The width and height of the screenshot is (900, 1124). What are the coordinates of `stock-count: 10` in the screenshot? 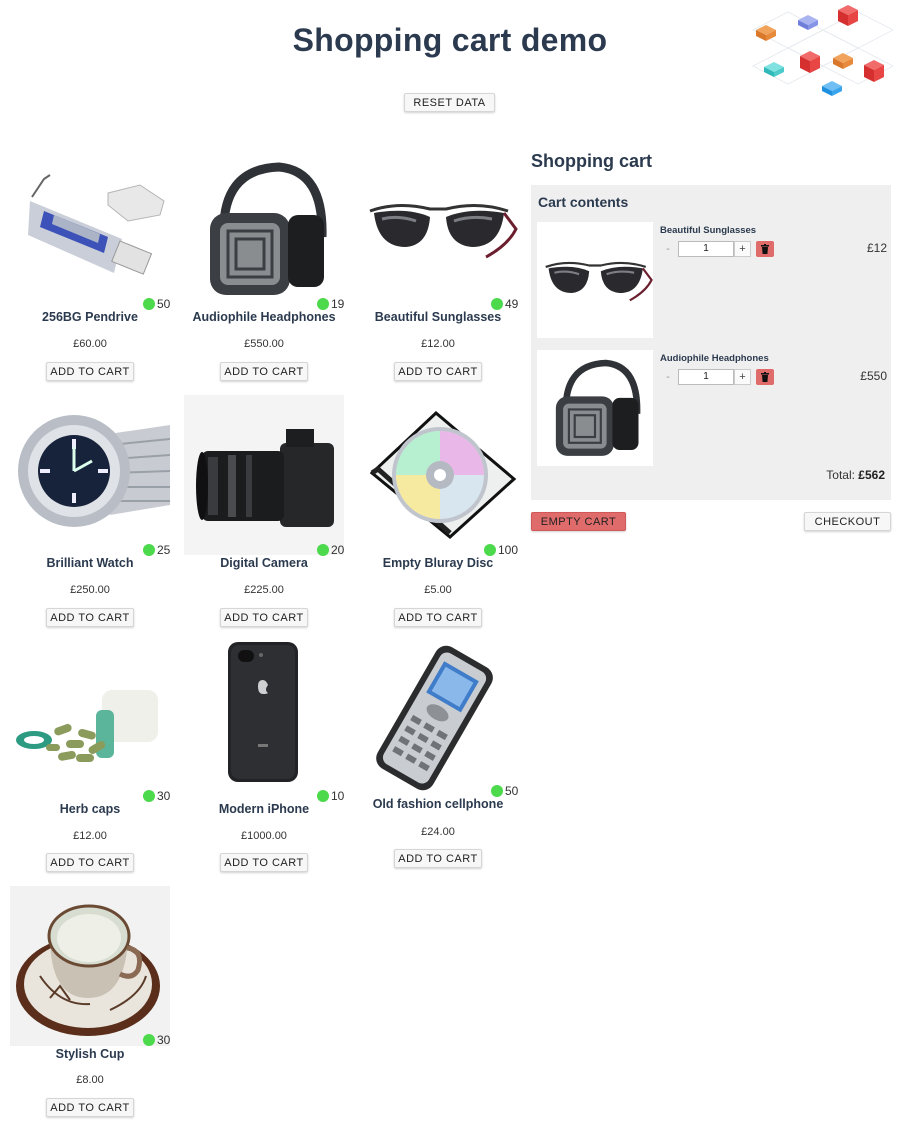 It's located at (338, 796).